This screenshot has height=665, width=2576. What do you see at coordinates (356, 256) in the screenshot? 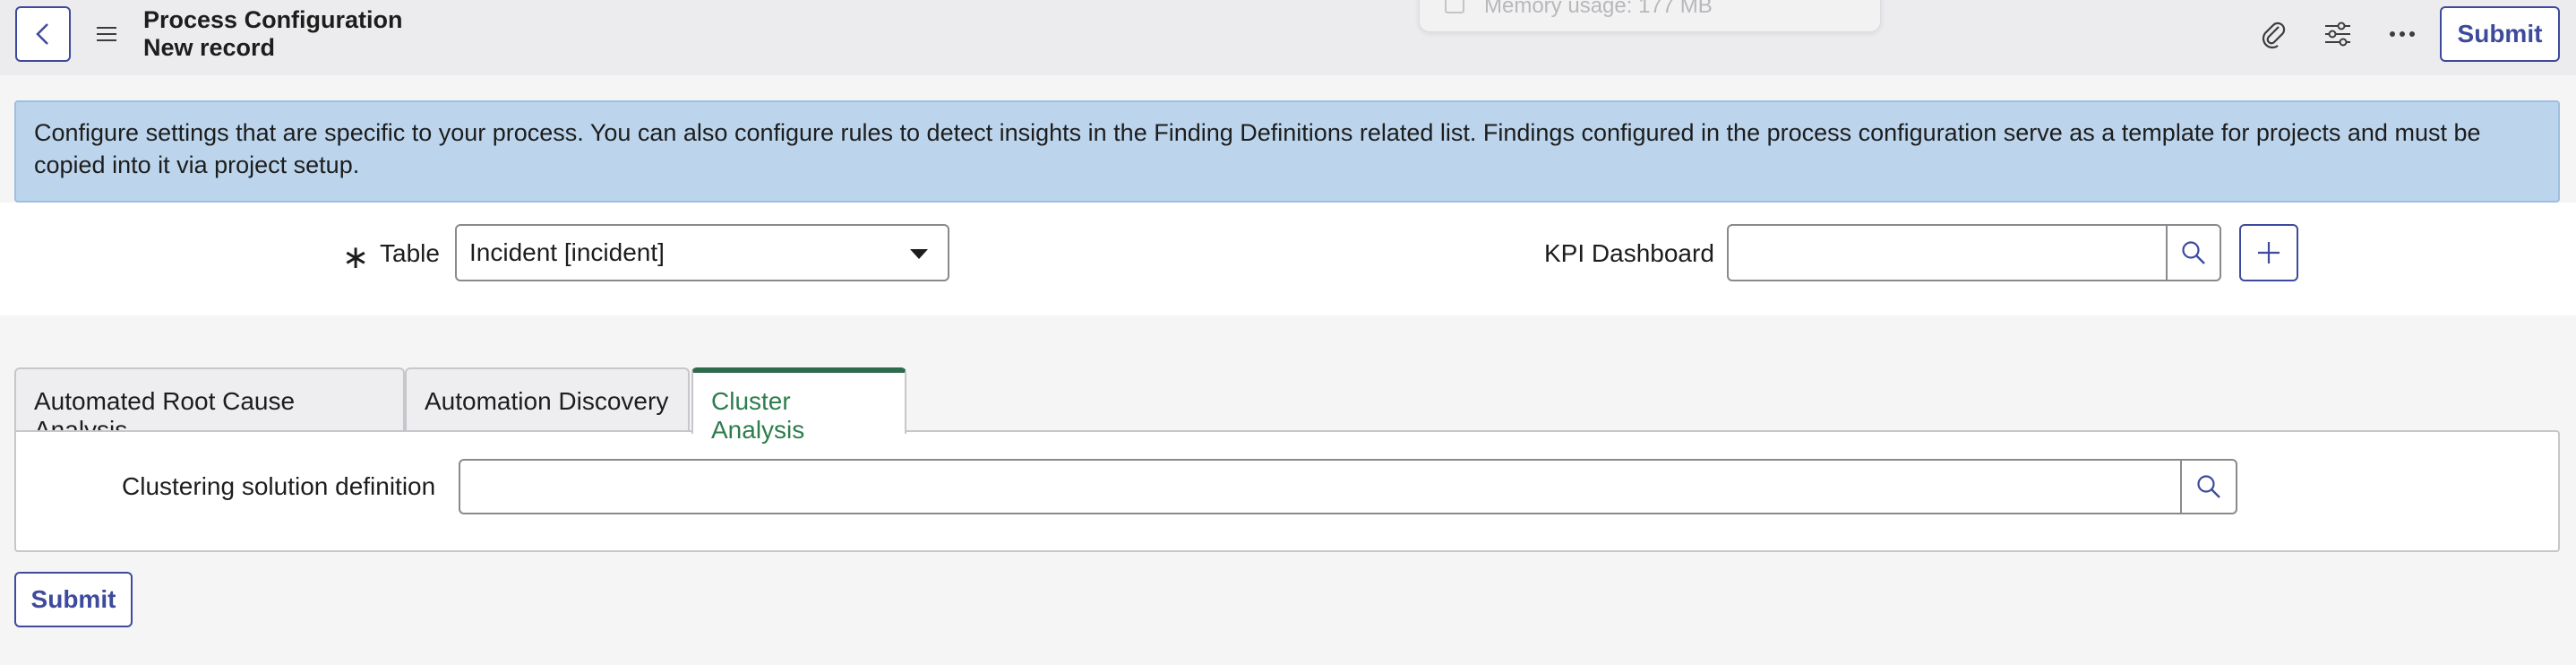
I see `required-icon: ∗` at bounding box center [356, 256].